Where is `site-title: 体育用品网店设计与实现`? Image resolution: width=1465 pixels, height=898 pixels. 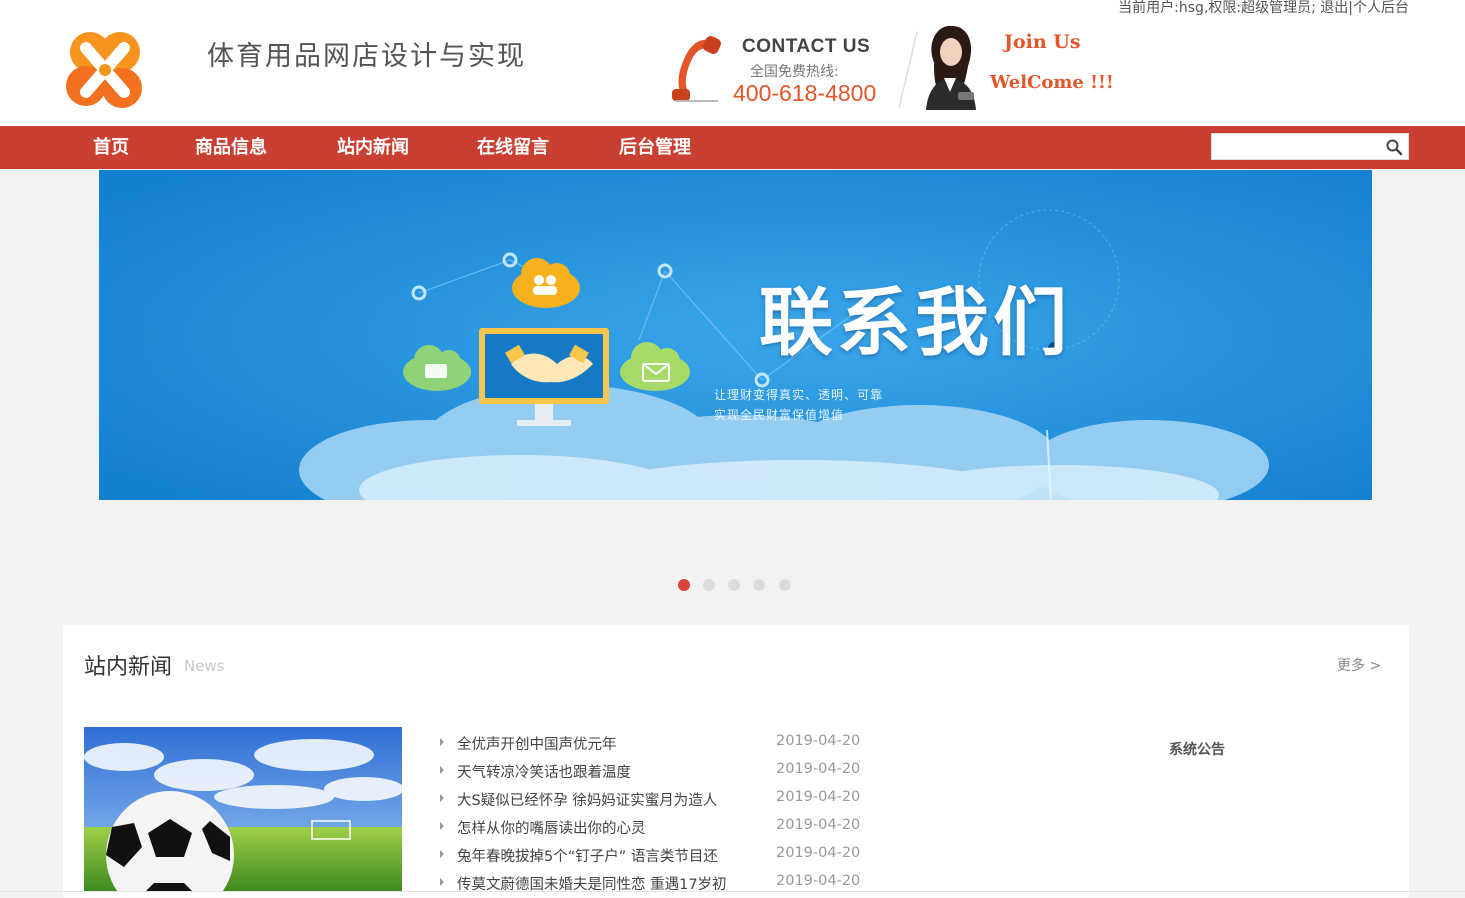
site-title: 体育用品网店设计与实现 is located at coordinates (366, 56).